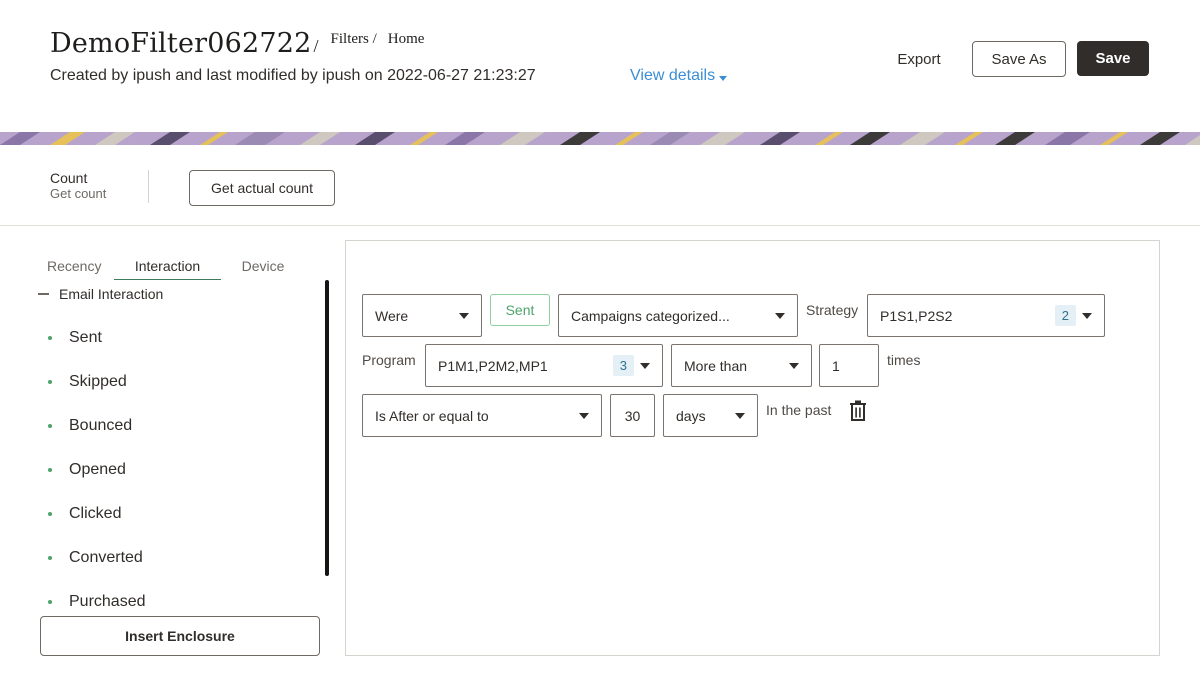 This screenshot has width=1200, height=681. Describe the element at coordinates (77, 267) in the screenshot. I see `tab-recency: Recency` at that location.